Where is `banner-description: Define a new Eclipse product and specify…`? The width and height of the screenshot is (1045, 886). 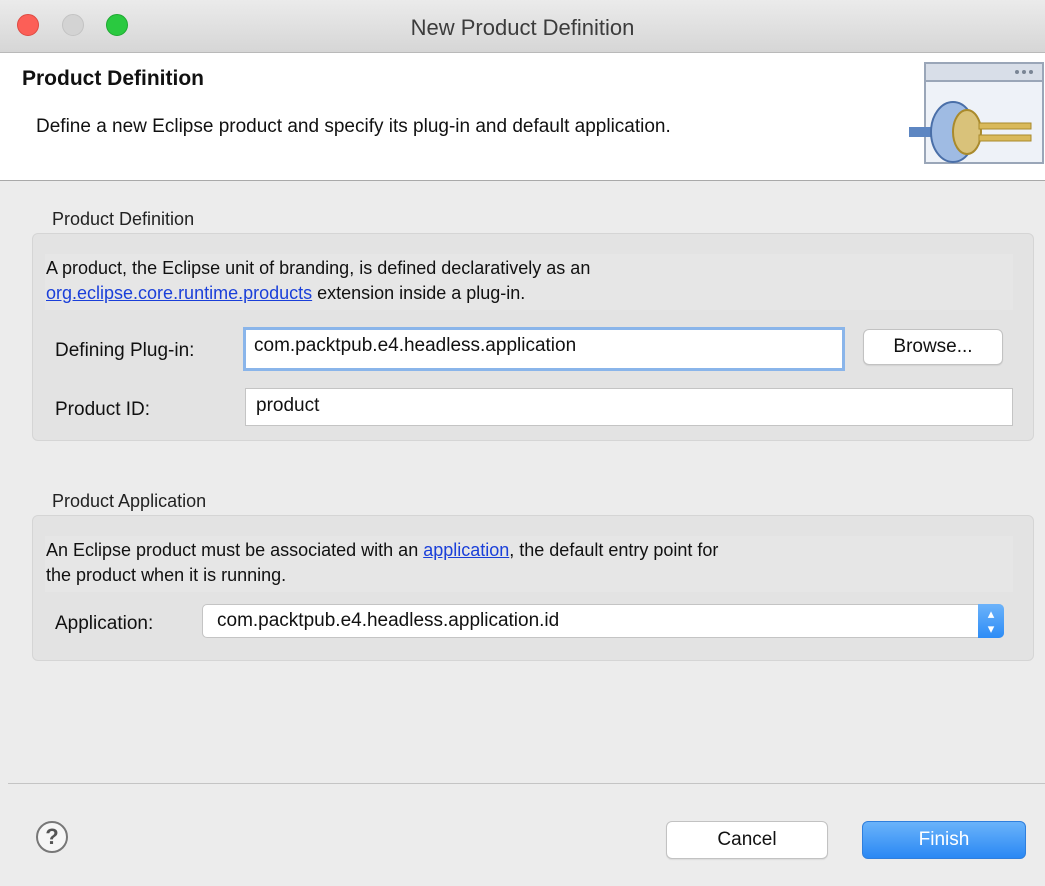 banner-description: Define a new Eclipse product and specify… is located at coordinates (353, 126).